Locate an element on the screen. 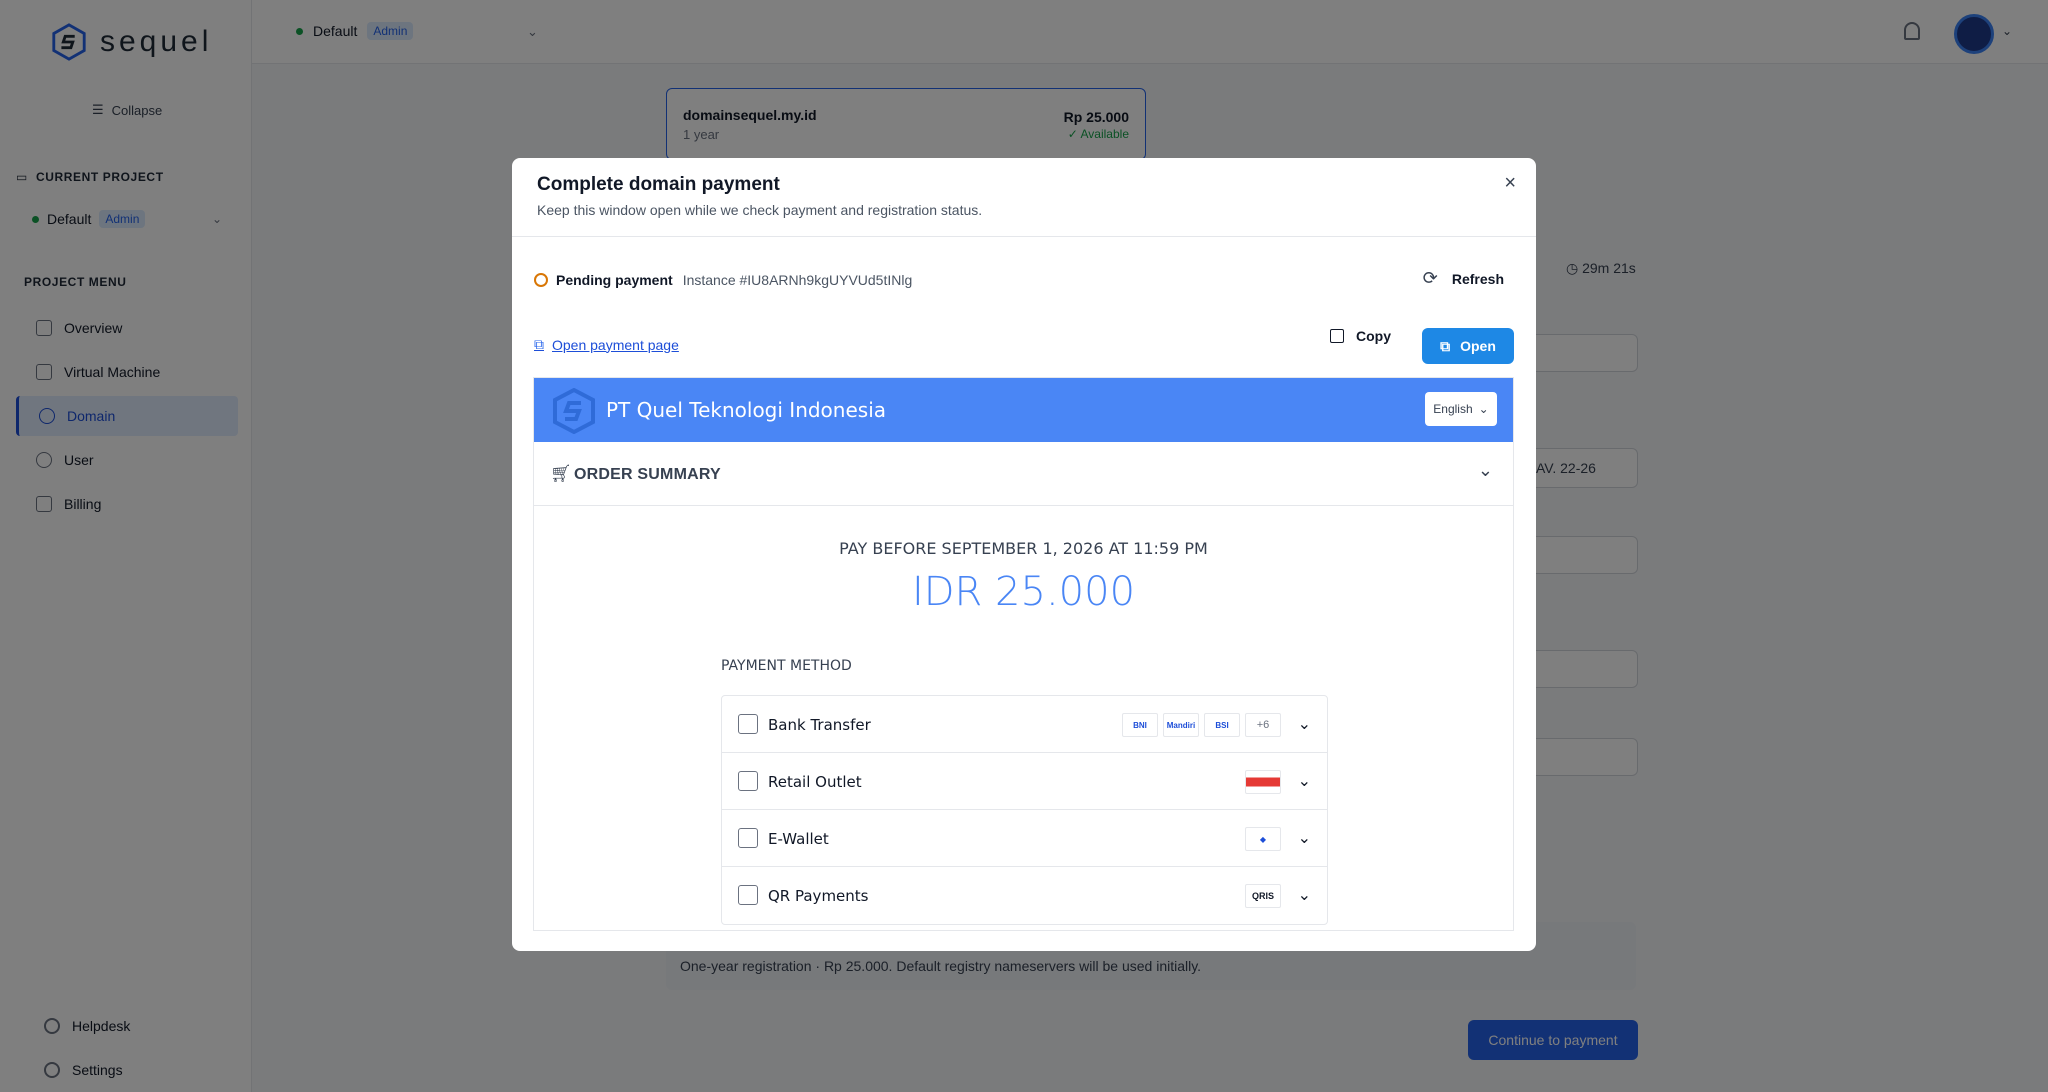  qr-logos: QRIS is located at coordinates (1263, 896).